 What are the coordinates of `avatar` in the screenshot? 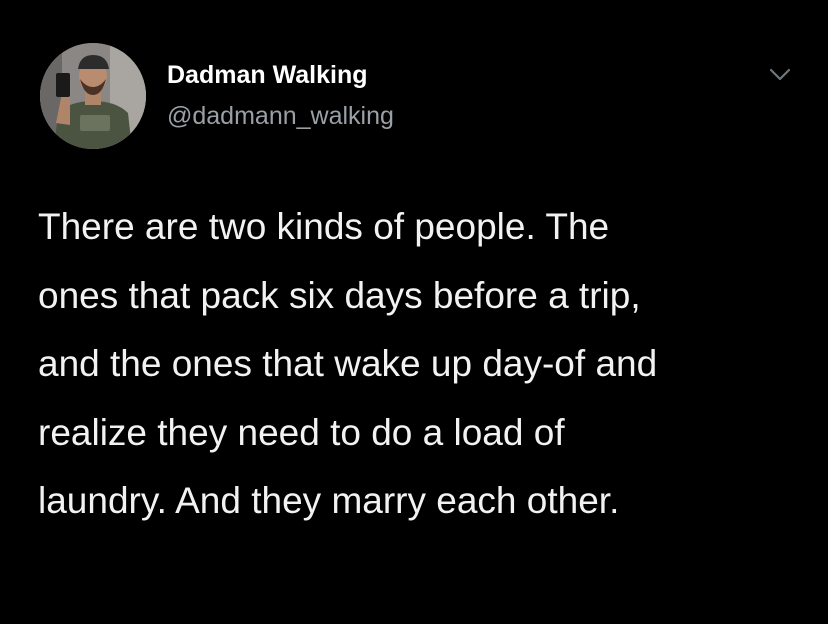 It's located at (93, 96).